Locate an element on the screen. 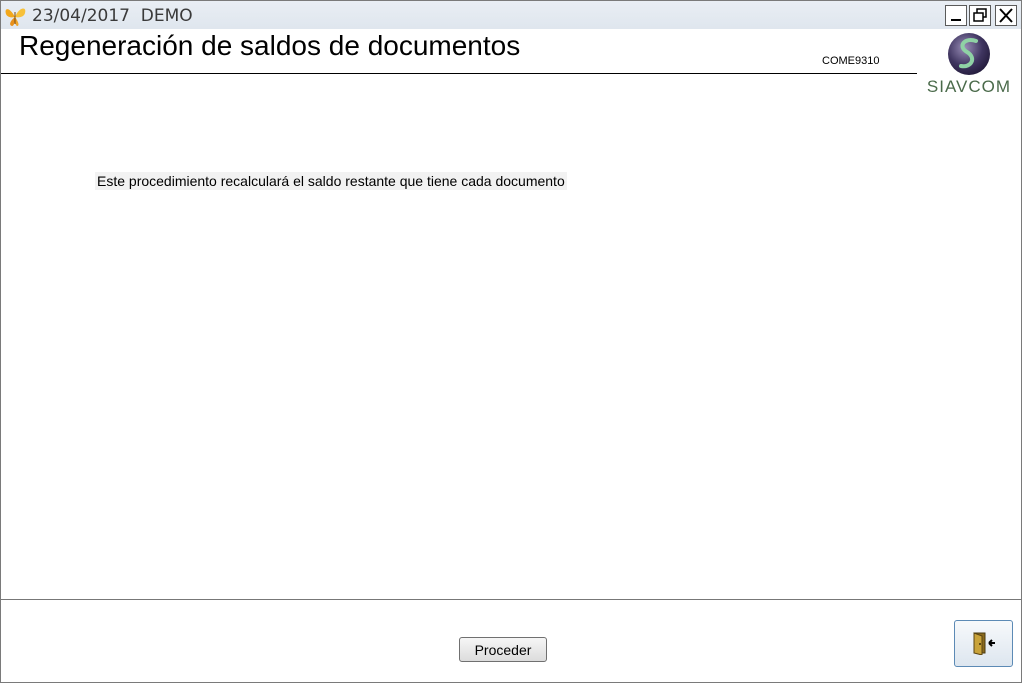  page-title: Regeneración de saldos de documentos is located at coordinates (270, 45).